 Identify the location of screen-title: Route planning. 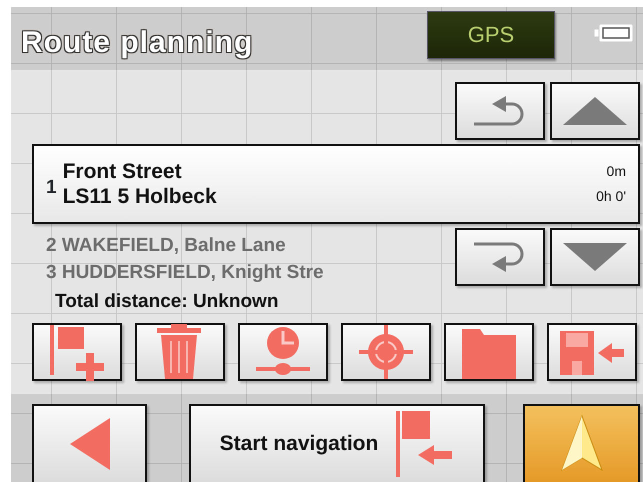
(137, 43).